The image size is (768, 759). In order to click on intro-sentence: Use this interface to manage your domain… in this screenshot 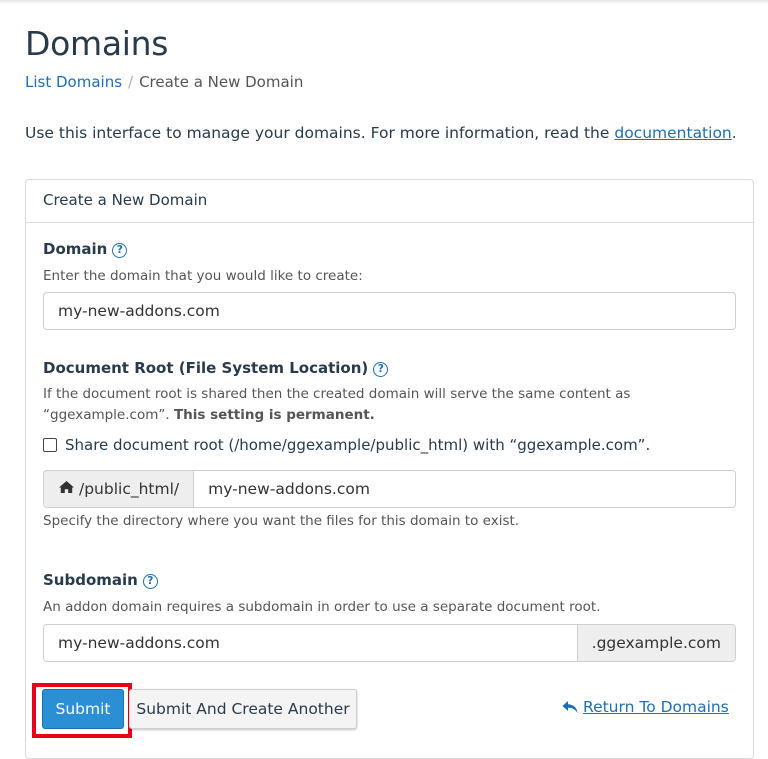, I will do `click(320, 133)`.